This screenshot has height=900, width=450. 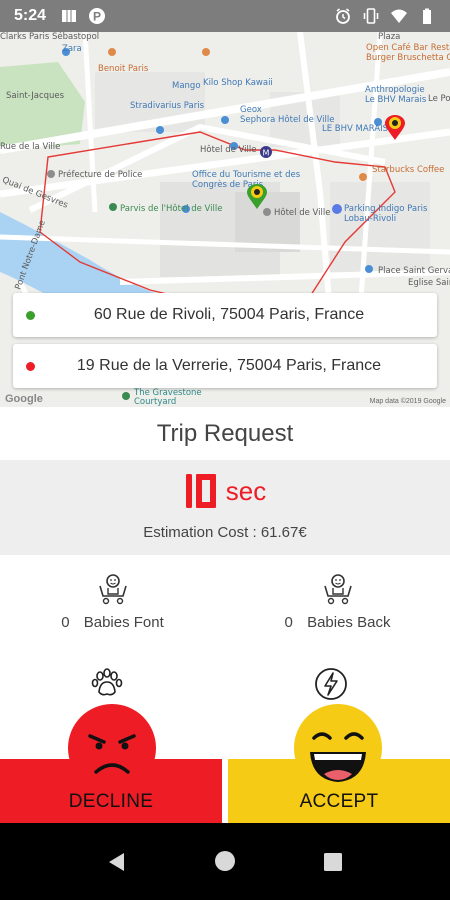 I want to click on map-label-zara: Zara, so click(x=72, y=49).